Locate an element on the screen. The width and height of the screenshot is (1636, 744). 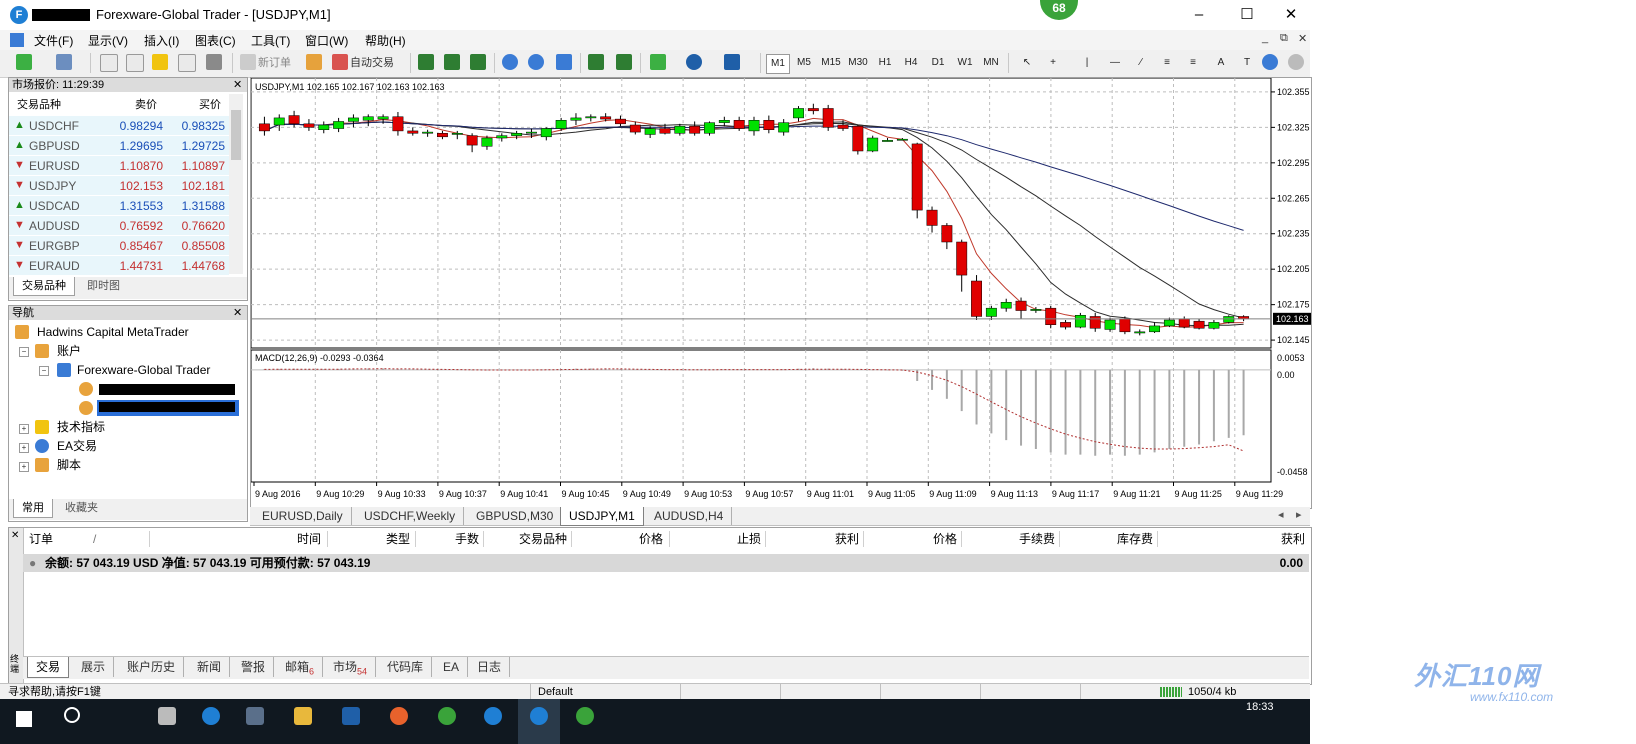
tab-market: 市场54 is located at coordinates (351, 667).